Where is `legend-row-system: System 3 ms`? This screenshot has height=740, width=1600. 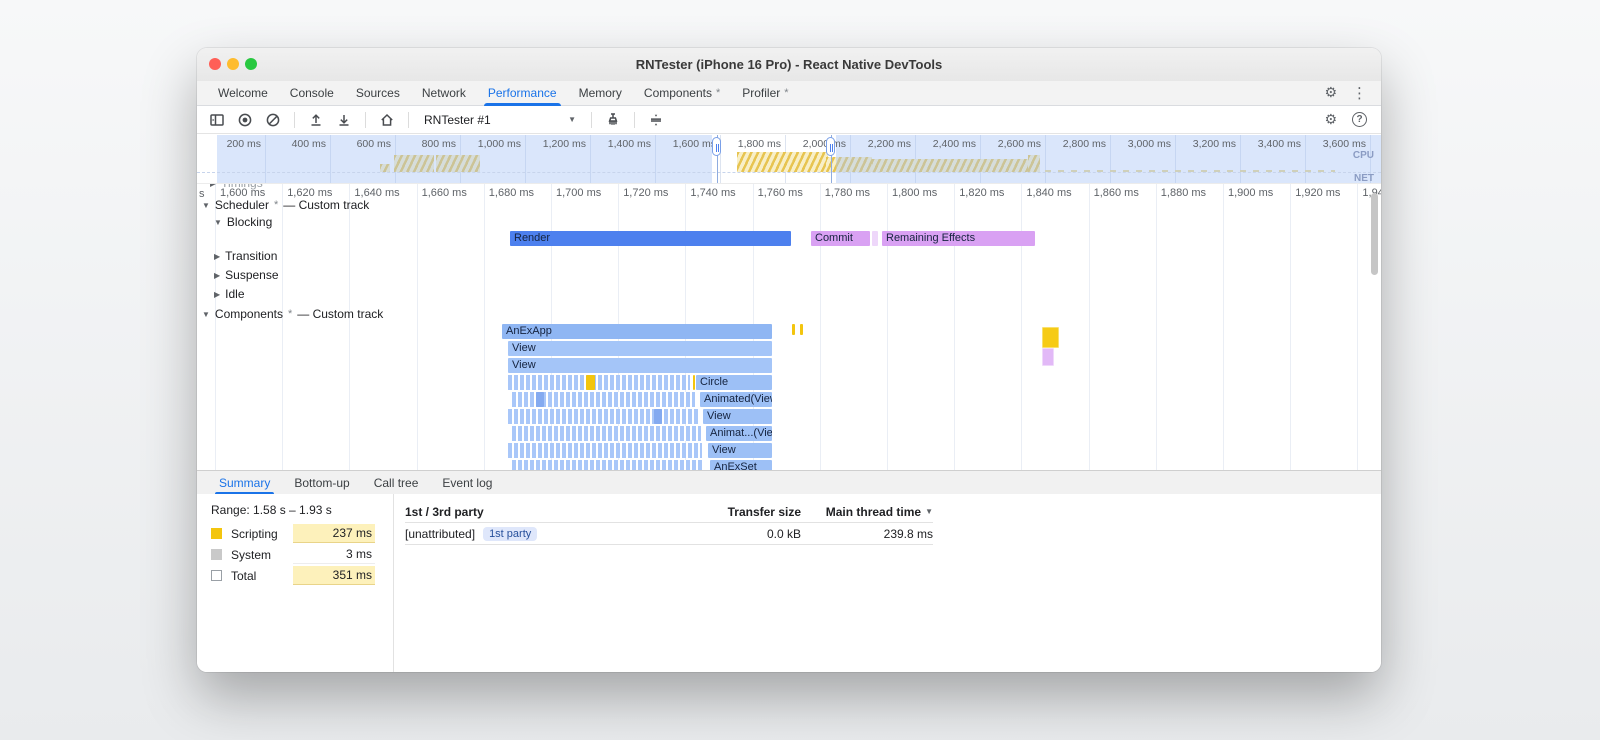
legend-row-system: System 3 ms is located at coordinates (293, 554).